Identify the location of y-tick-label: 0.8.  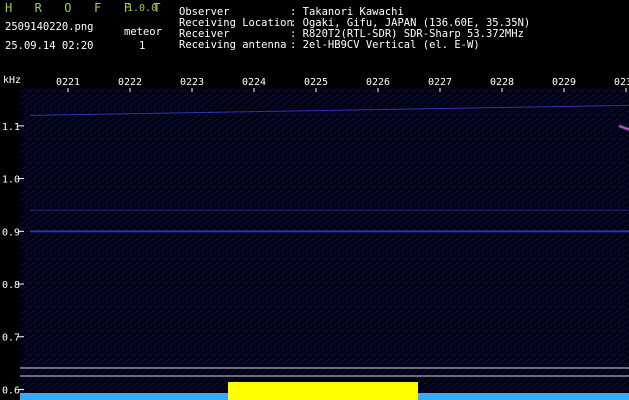
(11, 285).